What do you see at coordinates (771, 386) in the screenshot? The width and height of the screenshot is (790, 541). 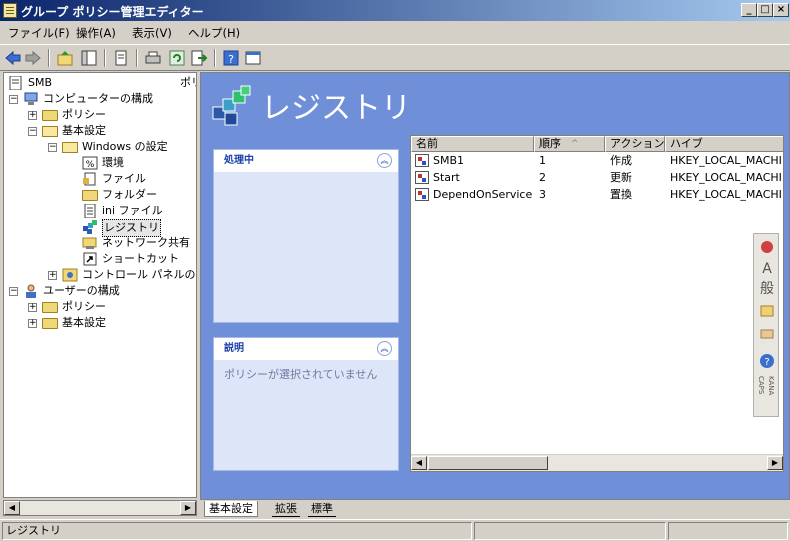 I see `kana-indicator: KANA` at bounding box center [771, 386].